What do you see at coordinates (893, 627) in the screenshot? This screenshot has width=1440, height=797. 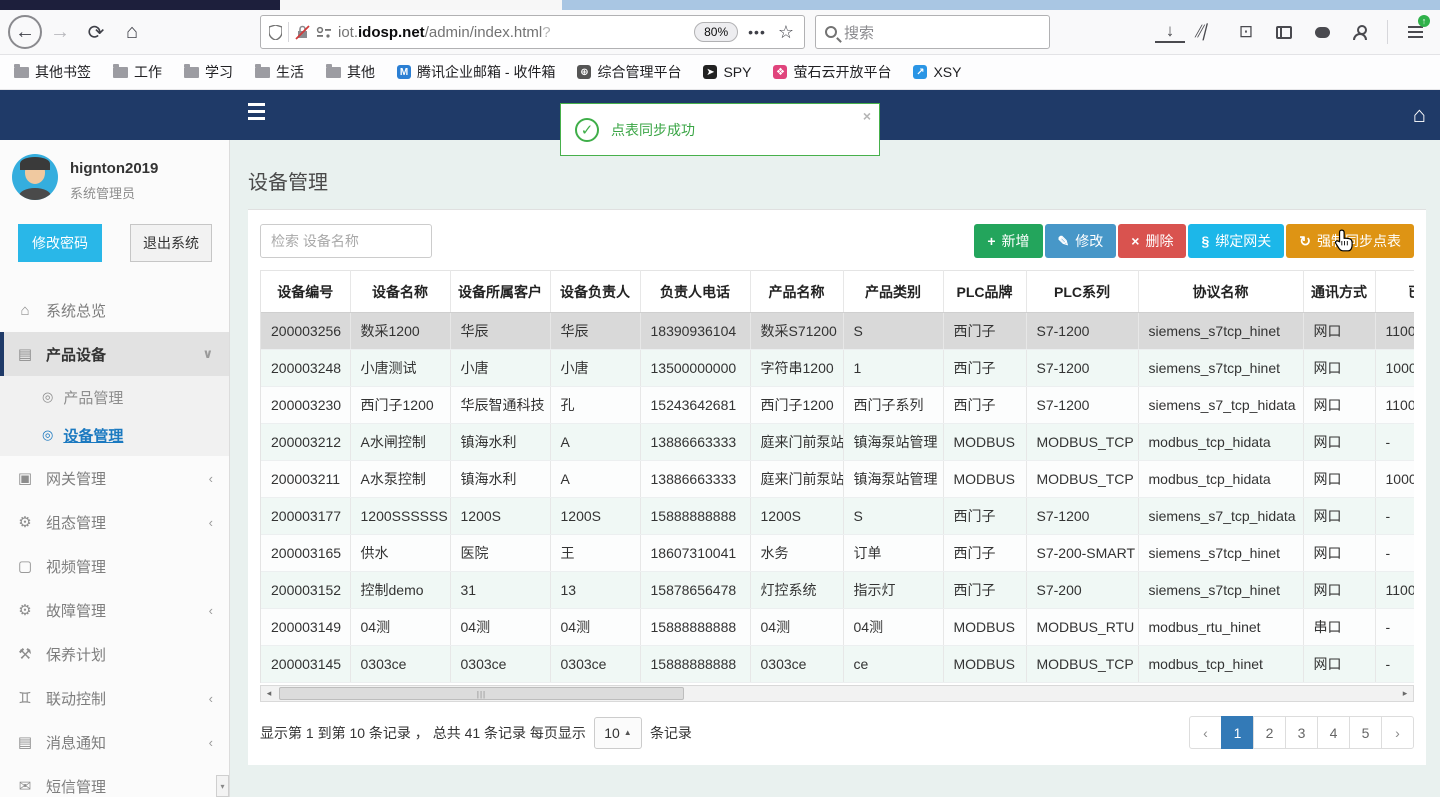 I see `table-cell: 04测` at bounding box center [893, 627].